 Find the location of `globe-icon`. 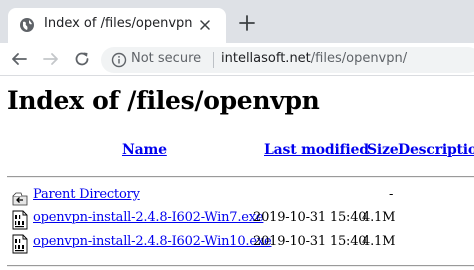

globe-icon is located at coordinates (27, 25).